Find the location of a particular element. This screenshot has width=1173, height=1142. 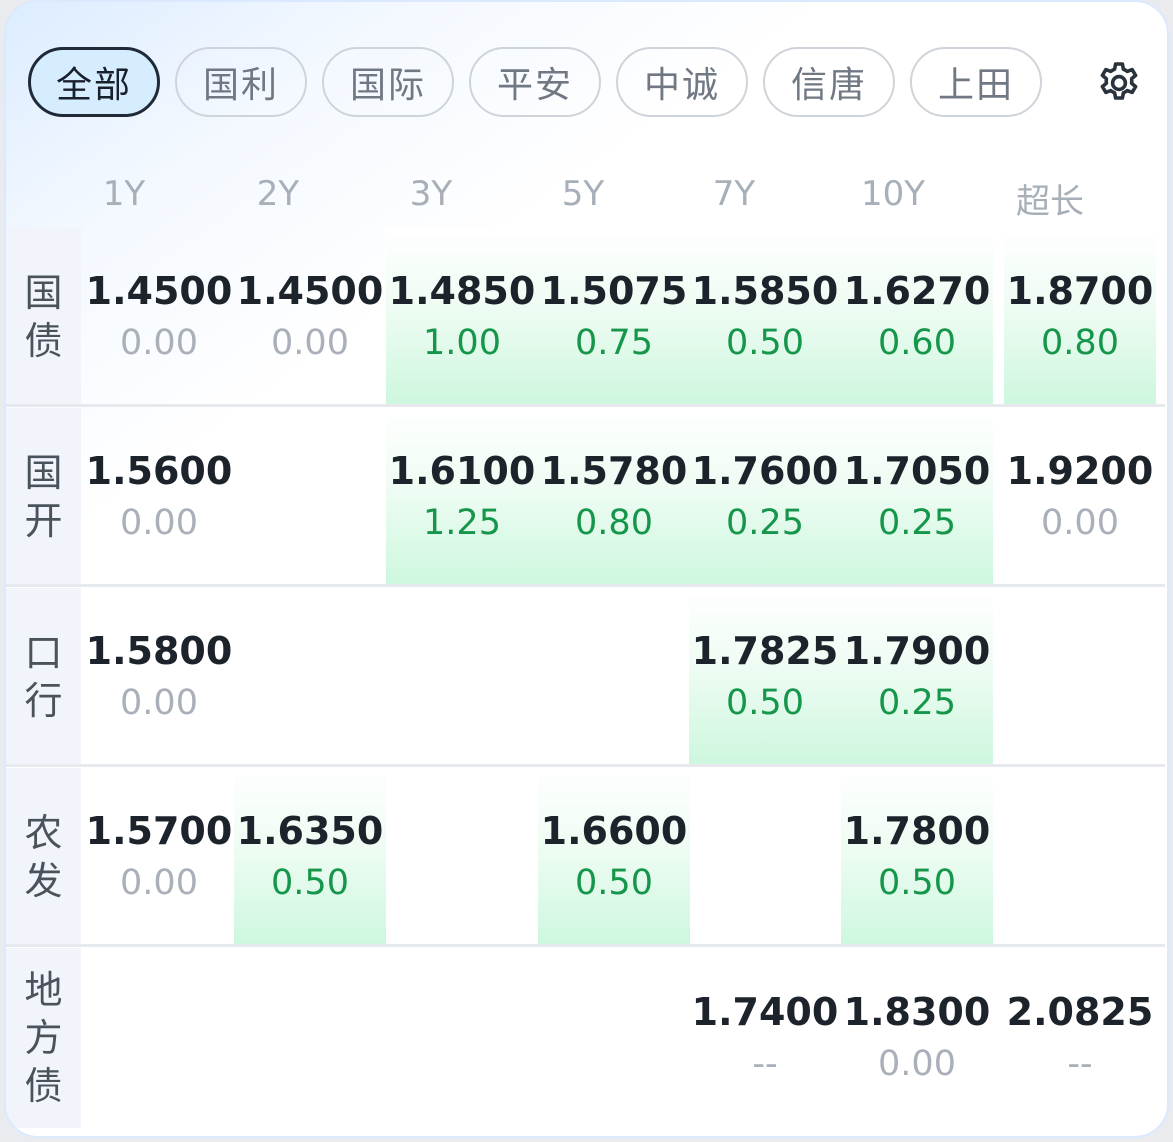

quote-price: 1.5850 is located at coordinates (765, 291).